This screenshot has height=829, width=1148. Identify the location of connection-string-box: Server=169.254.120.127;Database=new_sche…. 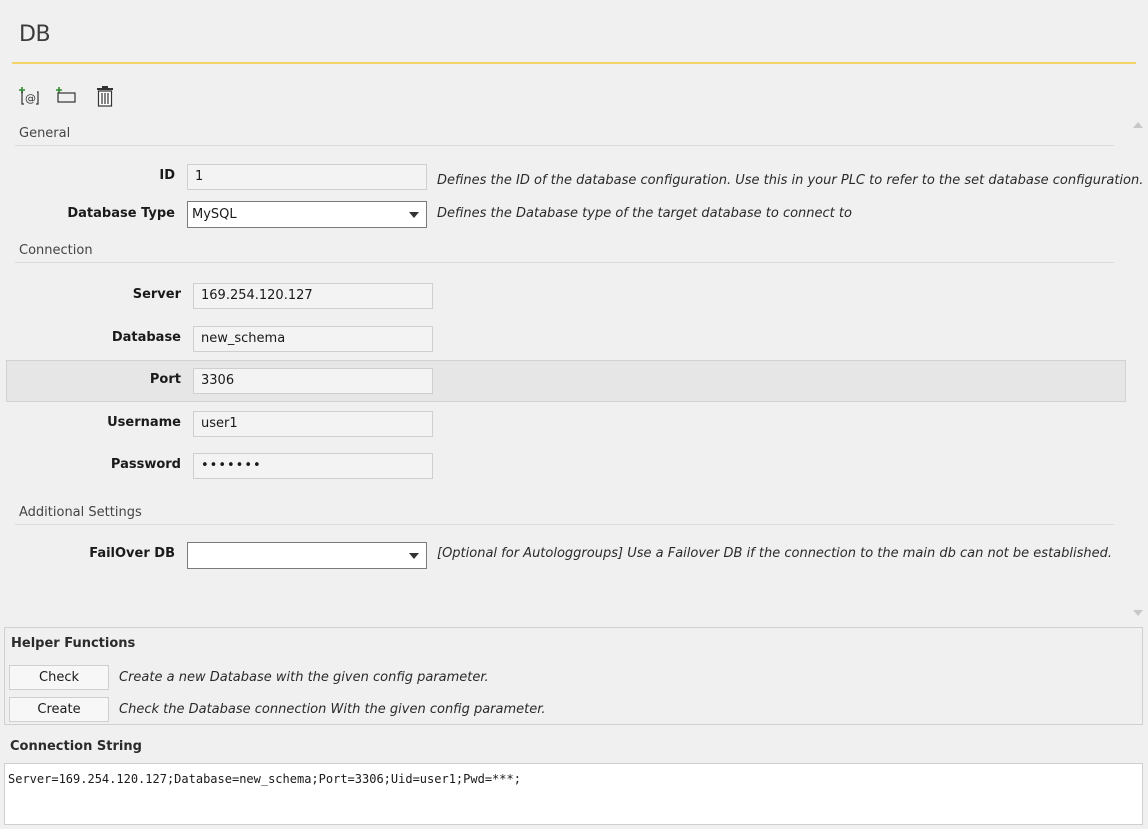
(573, 794).